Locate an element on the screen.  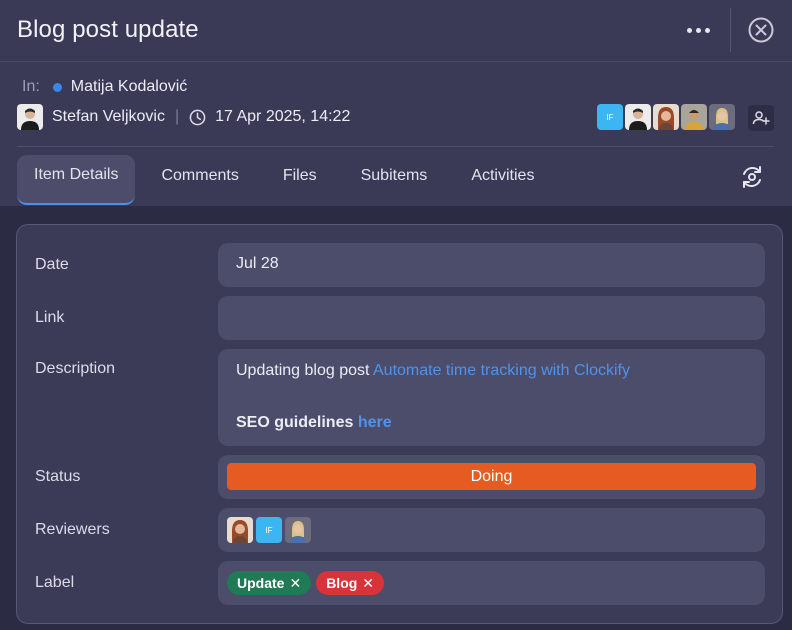
add-follower-button is located at coordinates (761, 118).